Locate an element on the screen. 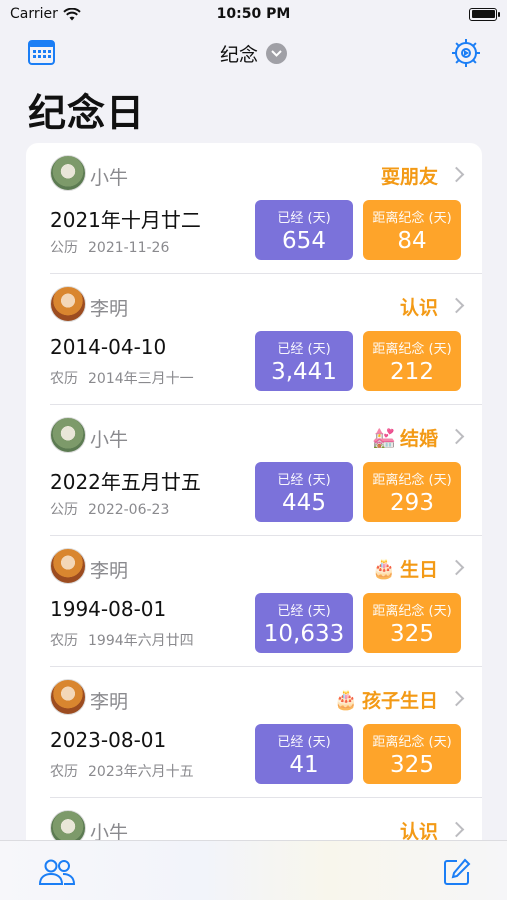  anniversary-date: 2021年十月廿二 is located at coordinates (125, 220).